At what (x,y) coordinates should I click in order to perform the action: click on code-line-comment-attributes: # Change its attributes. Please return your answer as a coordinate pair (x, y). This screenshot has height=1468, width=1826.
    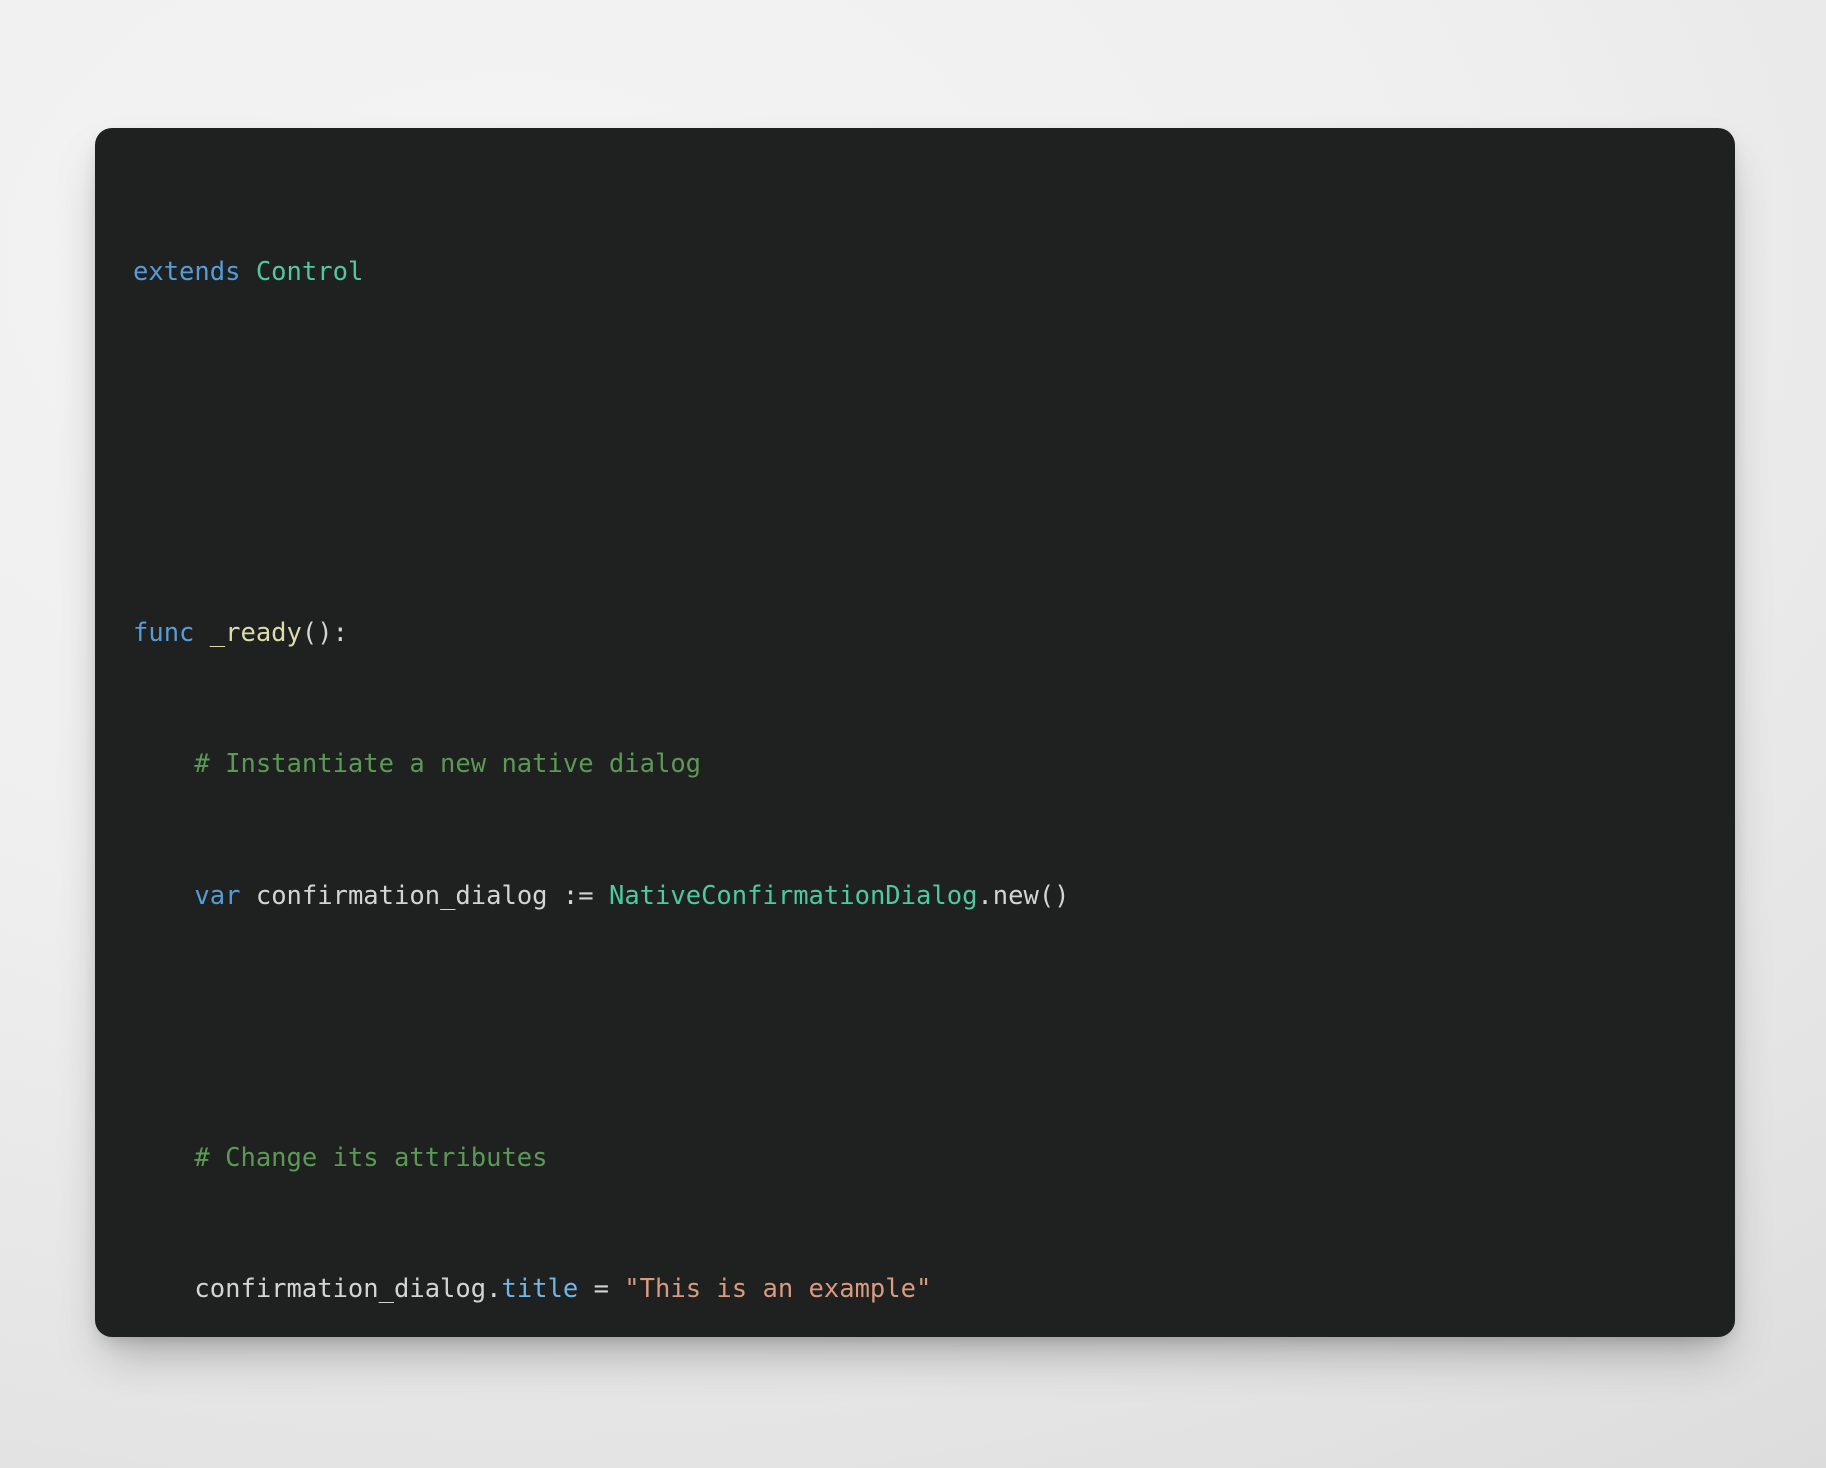
    Looking at the image, I should click on (915, 1158).